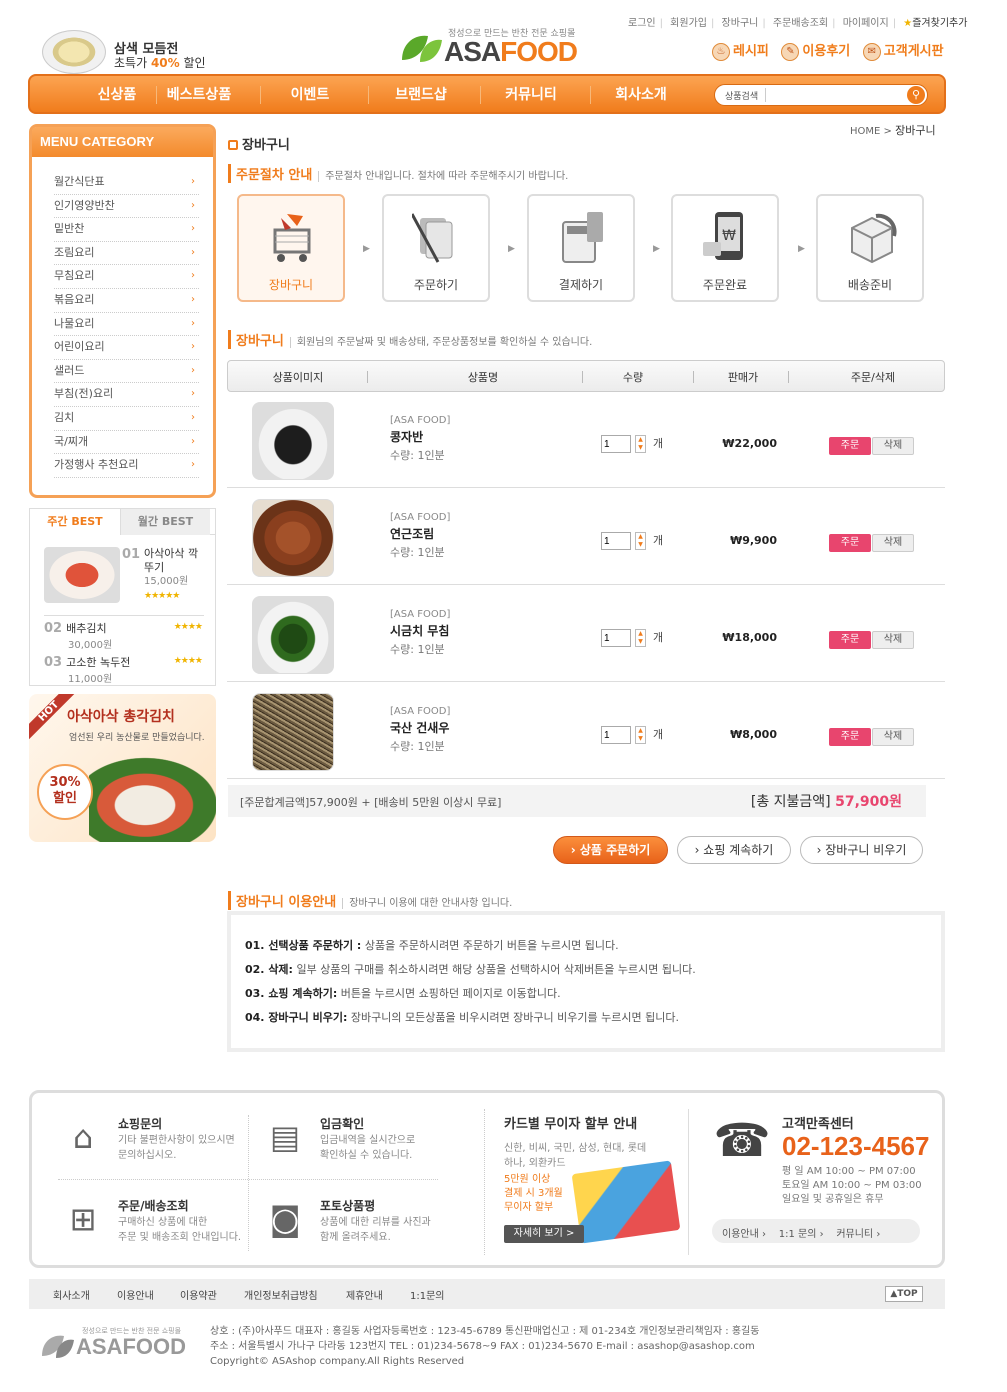  Describe the element at coordinates (419, 727) in the screenshot. I see `product-name: 국산 건새우` at that location.